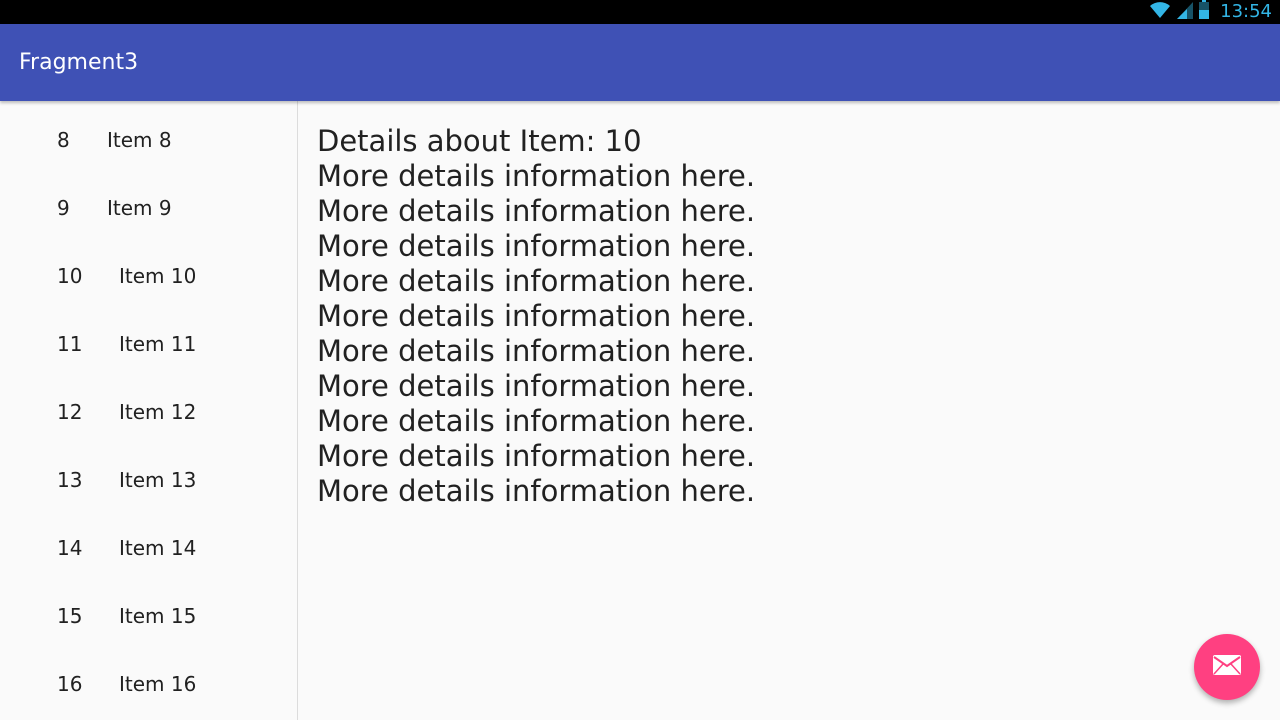 Image resolution: width=1280 pixels, height=720 pixels. I want to click on email-icon, so click(1227, 667).